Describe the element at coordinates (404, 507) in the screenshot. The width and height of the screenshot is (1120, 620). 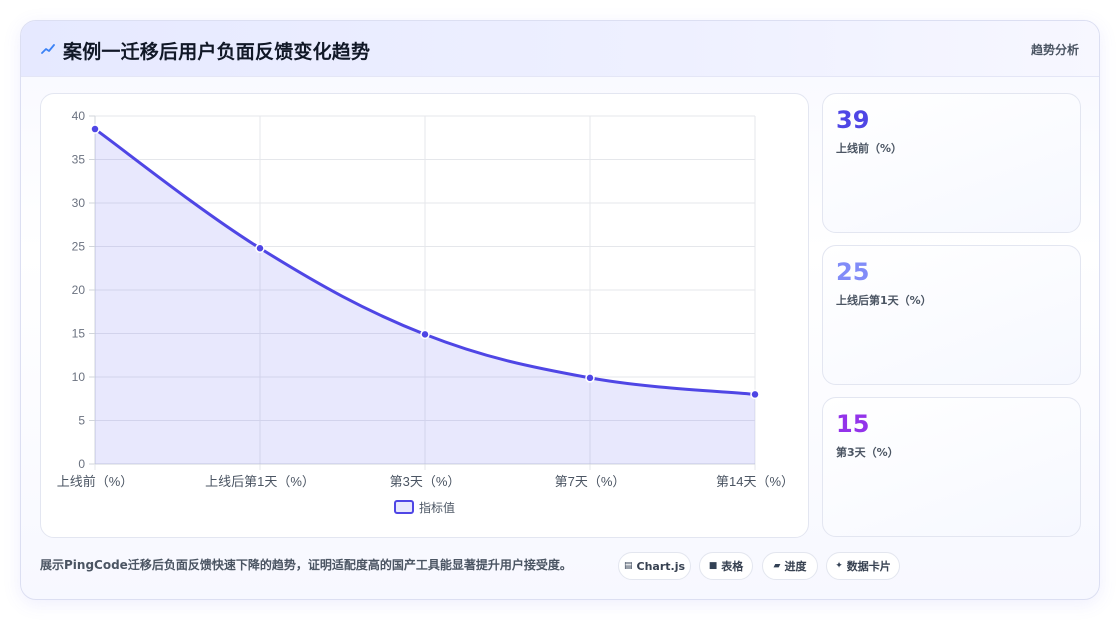
I see `legend-swatch` at that location.